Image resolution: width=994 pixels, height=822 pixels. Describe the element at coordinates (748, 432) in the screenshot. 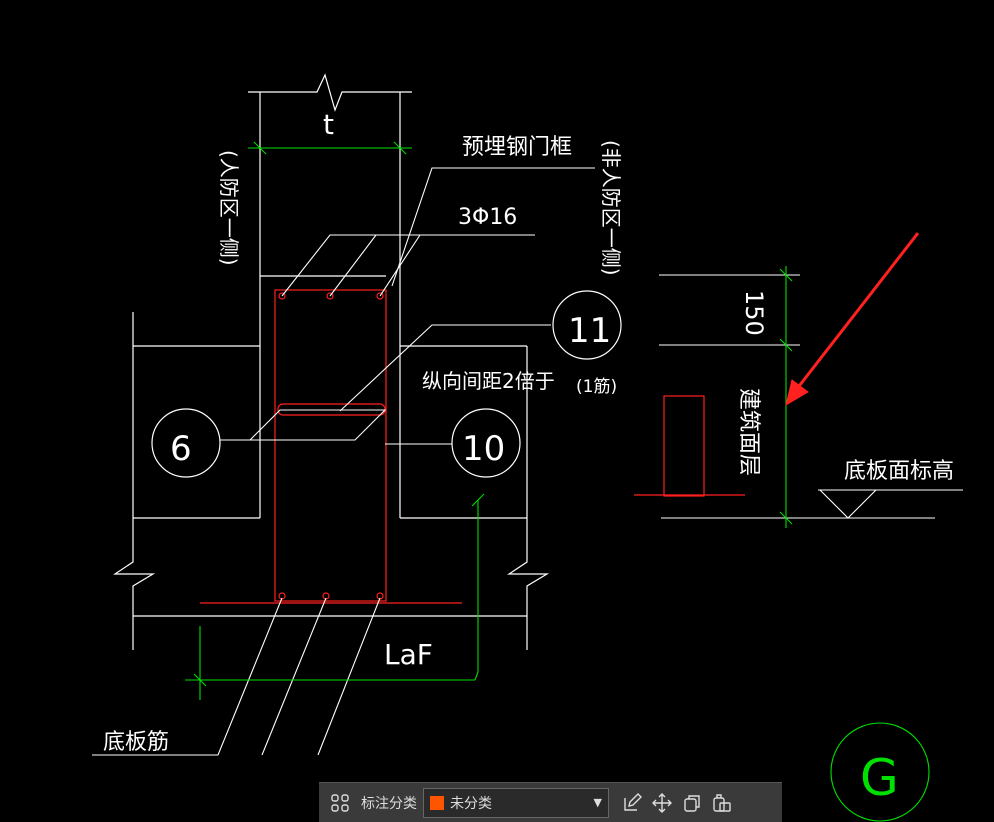

I see `building-surface-label: 建筑面层` at that location.